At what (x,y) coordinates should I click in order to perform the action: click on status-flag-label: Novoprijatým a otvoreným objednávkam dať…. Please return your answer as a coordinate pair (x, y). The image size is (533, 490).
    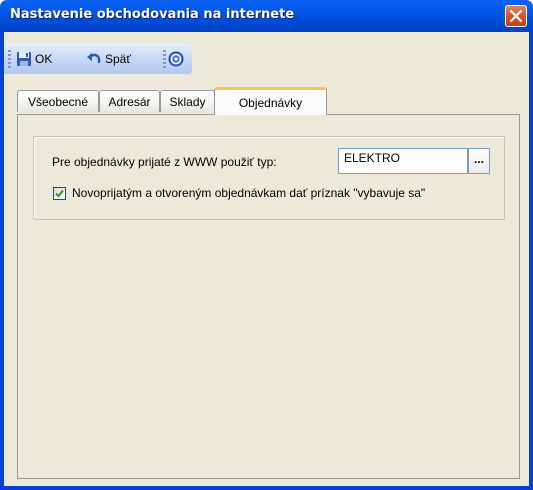
    Looking at the image, I should click on (248, 193).